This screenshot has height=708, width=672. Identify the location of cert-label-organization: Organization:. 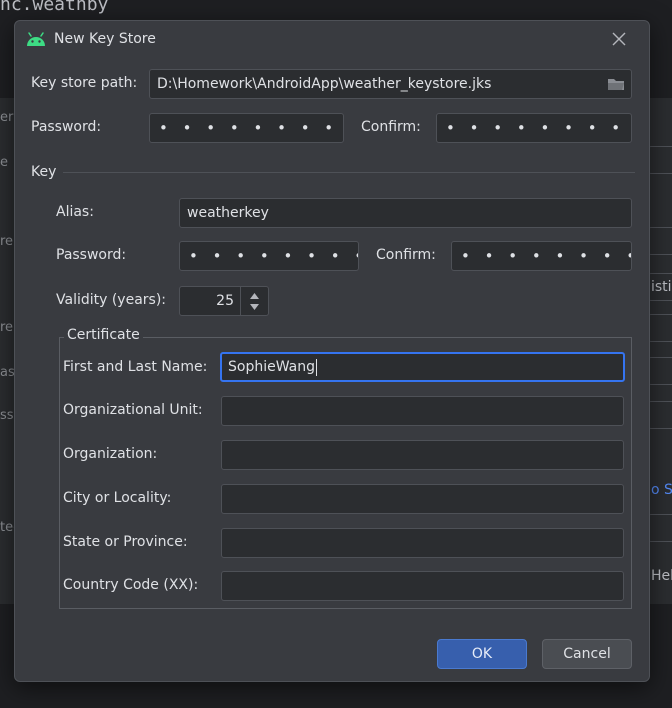
(110, 454).